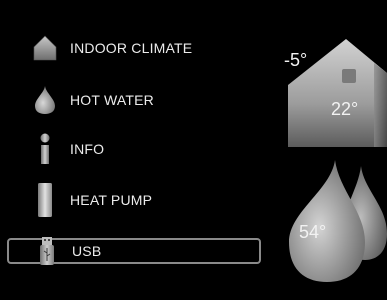 The image size is (387, 300). Describe the element at coordinates (111, 200) in the screenshot. I see `menu-item-label: HEAT PUMP` at that location.